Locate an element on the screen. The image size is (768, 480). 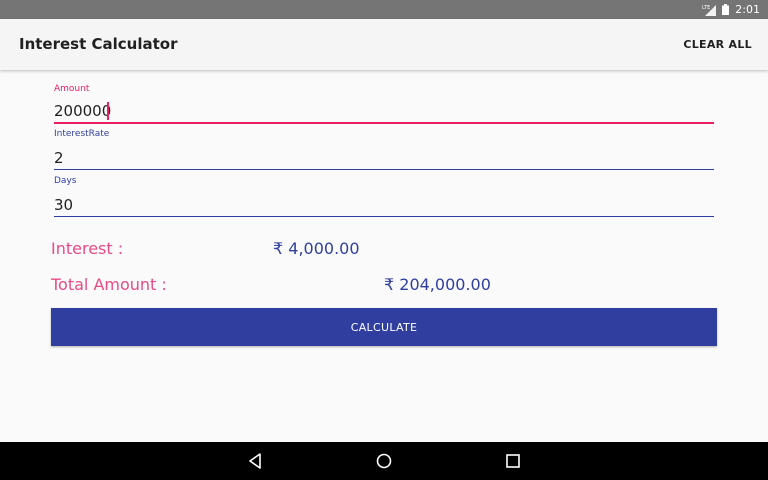
interest-rate-underline is located at coordinates (384, 169).